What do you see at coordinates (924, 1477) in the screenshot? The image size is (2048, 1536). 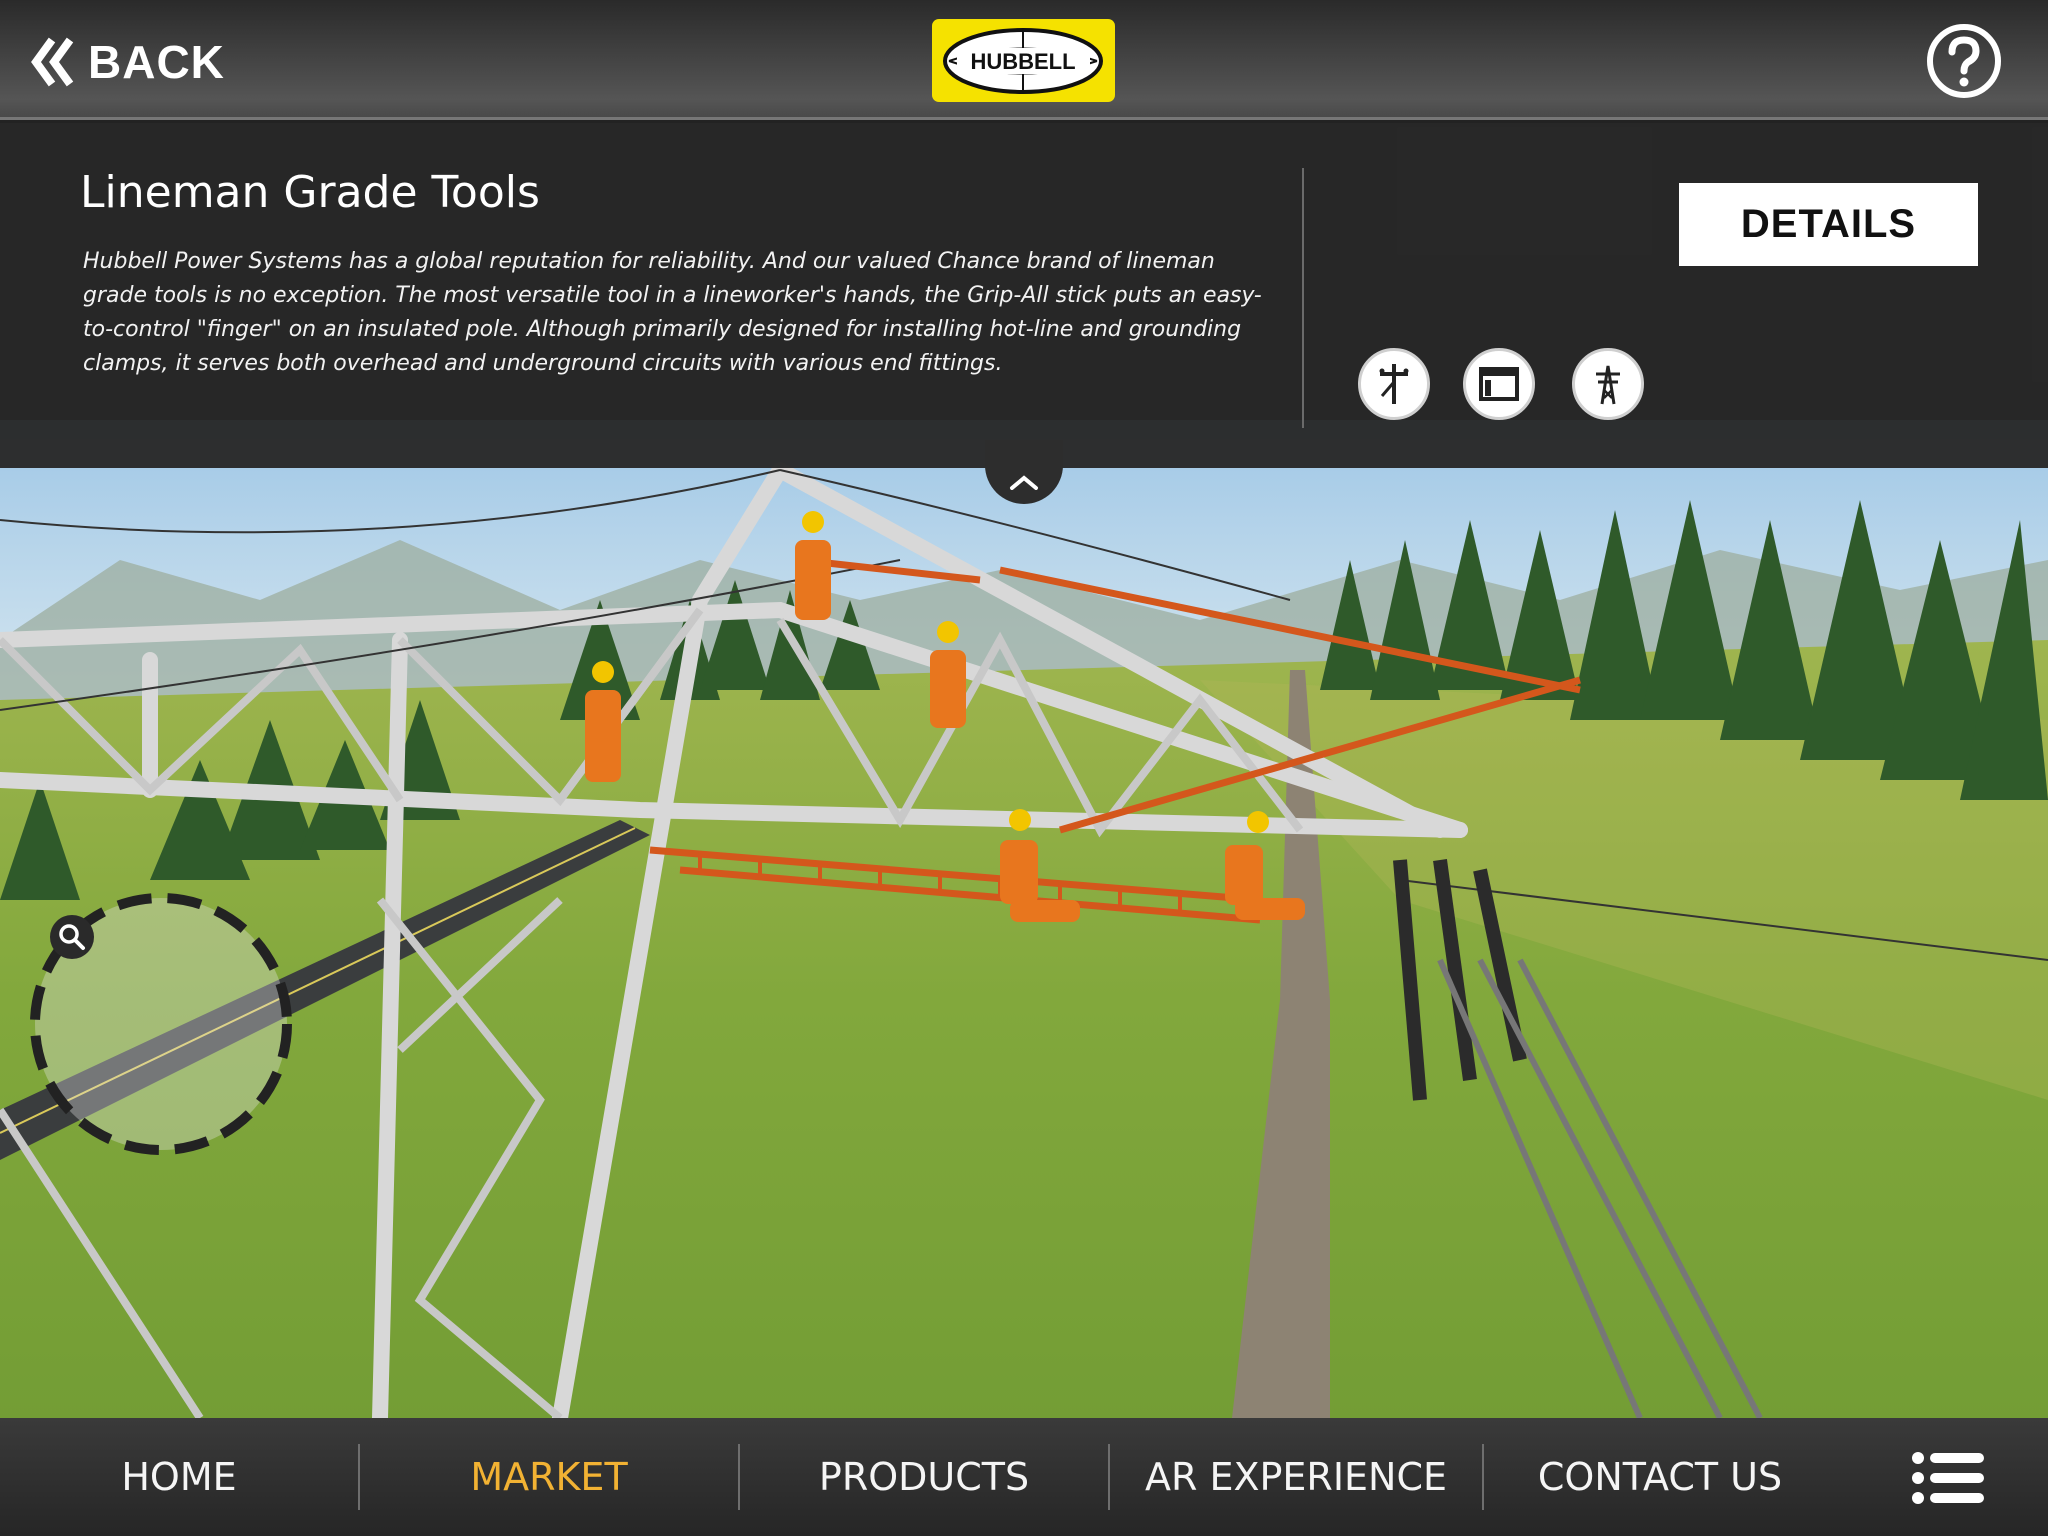 I see `nav-products: PRODUCTS` at bounding box center [924, 1477].